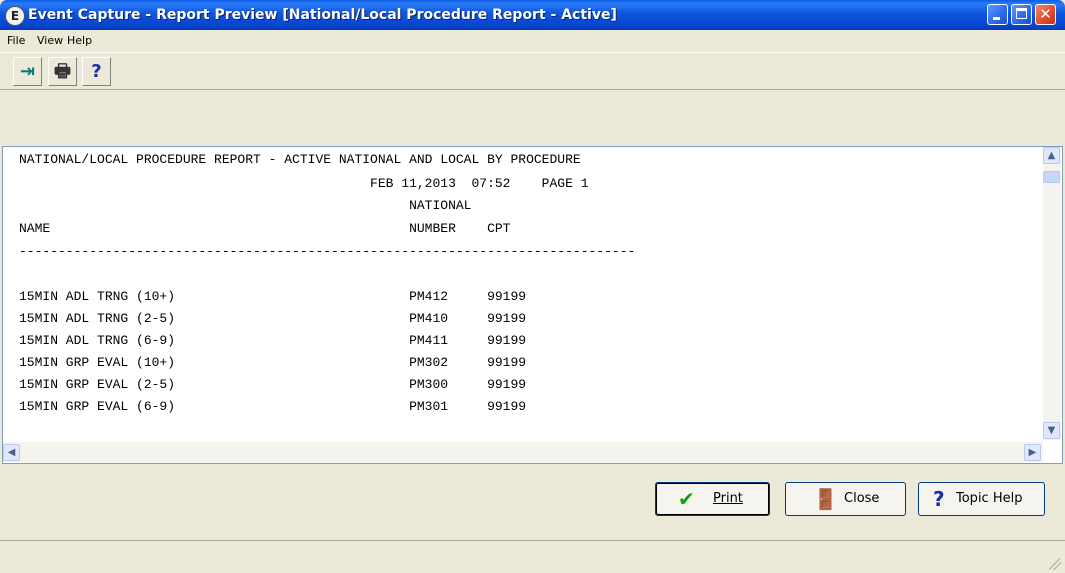 The width and height of the screenshot is (1065, 573). Describe the element at coordinates (273, 384) in the screenshot. I see `report-row: 15MIN GRP EVAL (2-5) PM300 99199` at that location.